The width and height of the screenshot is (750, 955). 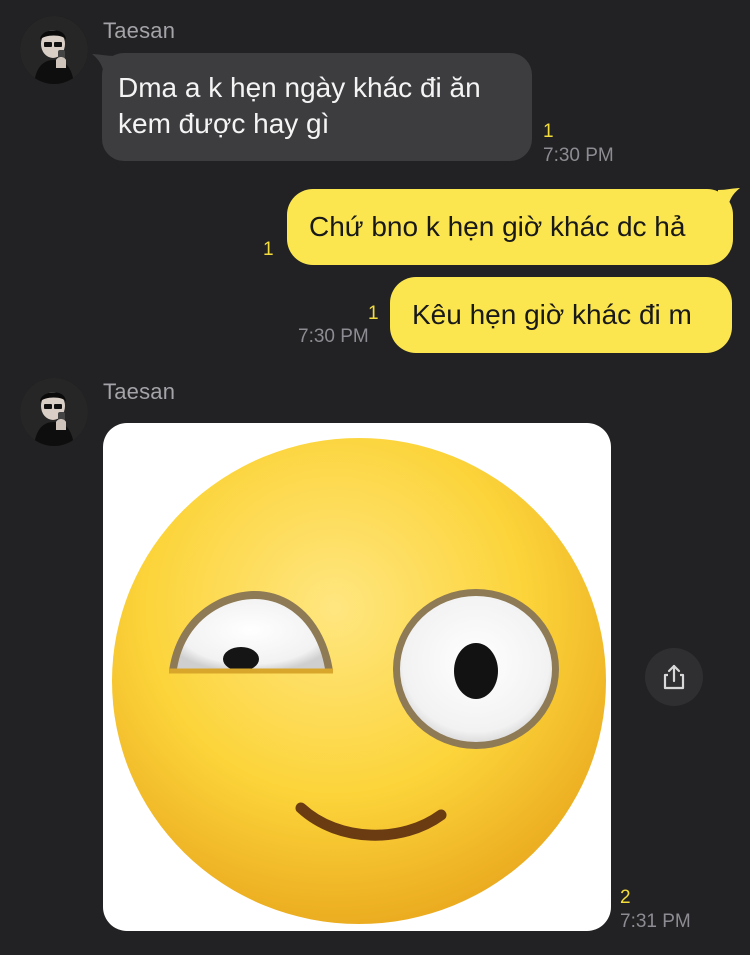 I want to click on message-bubble-outgoing: Kêu hẹn giờ khác đi m, so click(x=561, y=315).